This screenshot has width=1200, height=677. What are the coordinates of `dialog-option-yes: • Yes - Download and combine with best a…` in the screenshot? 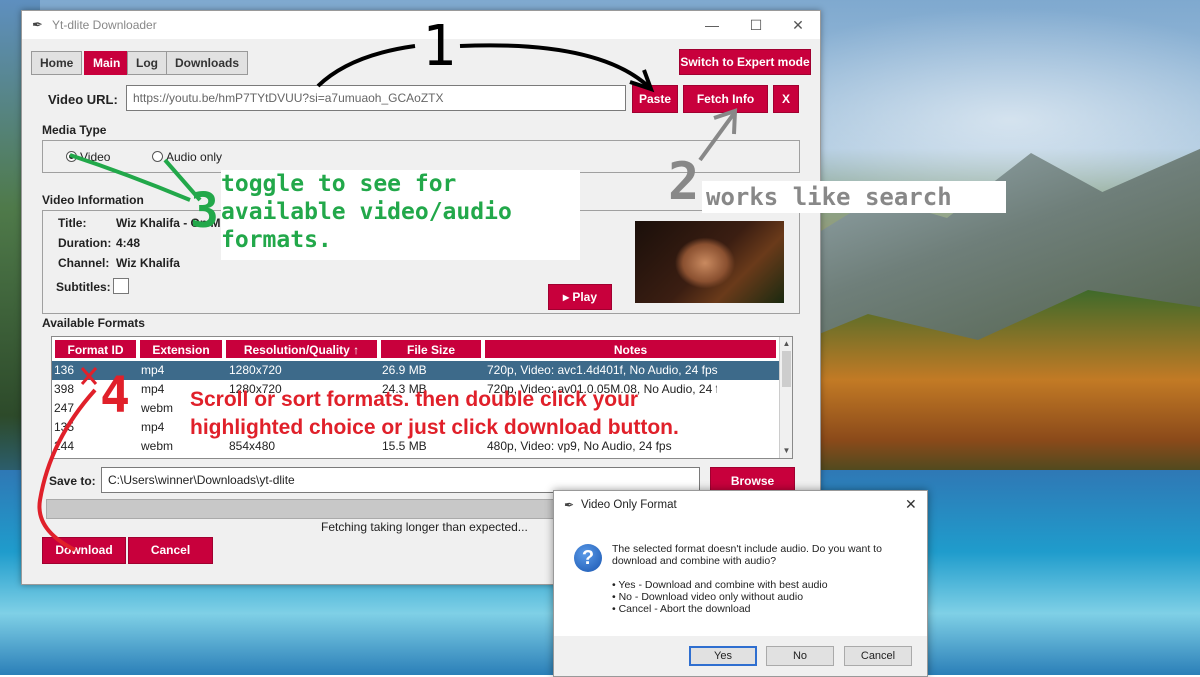 It's located at (720, 585).